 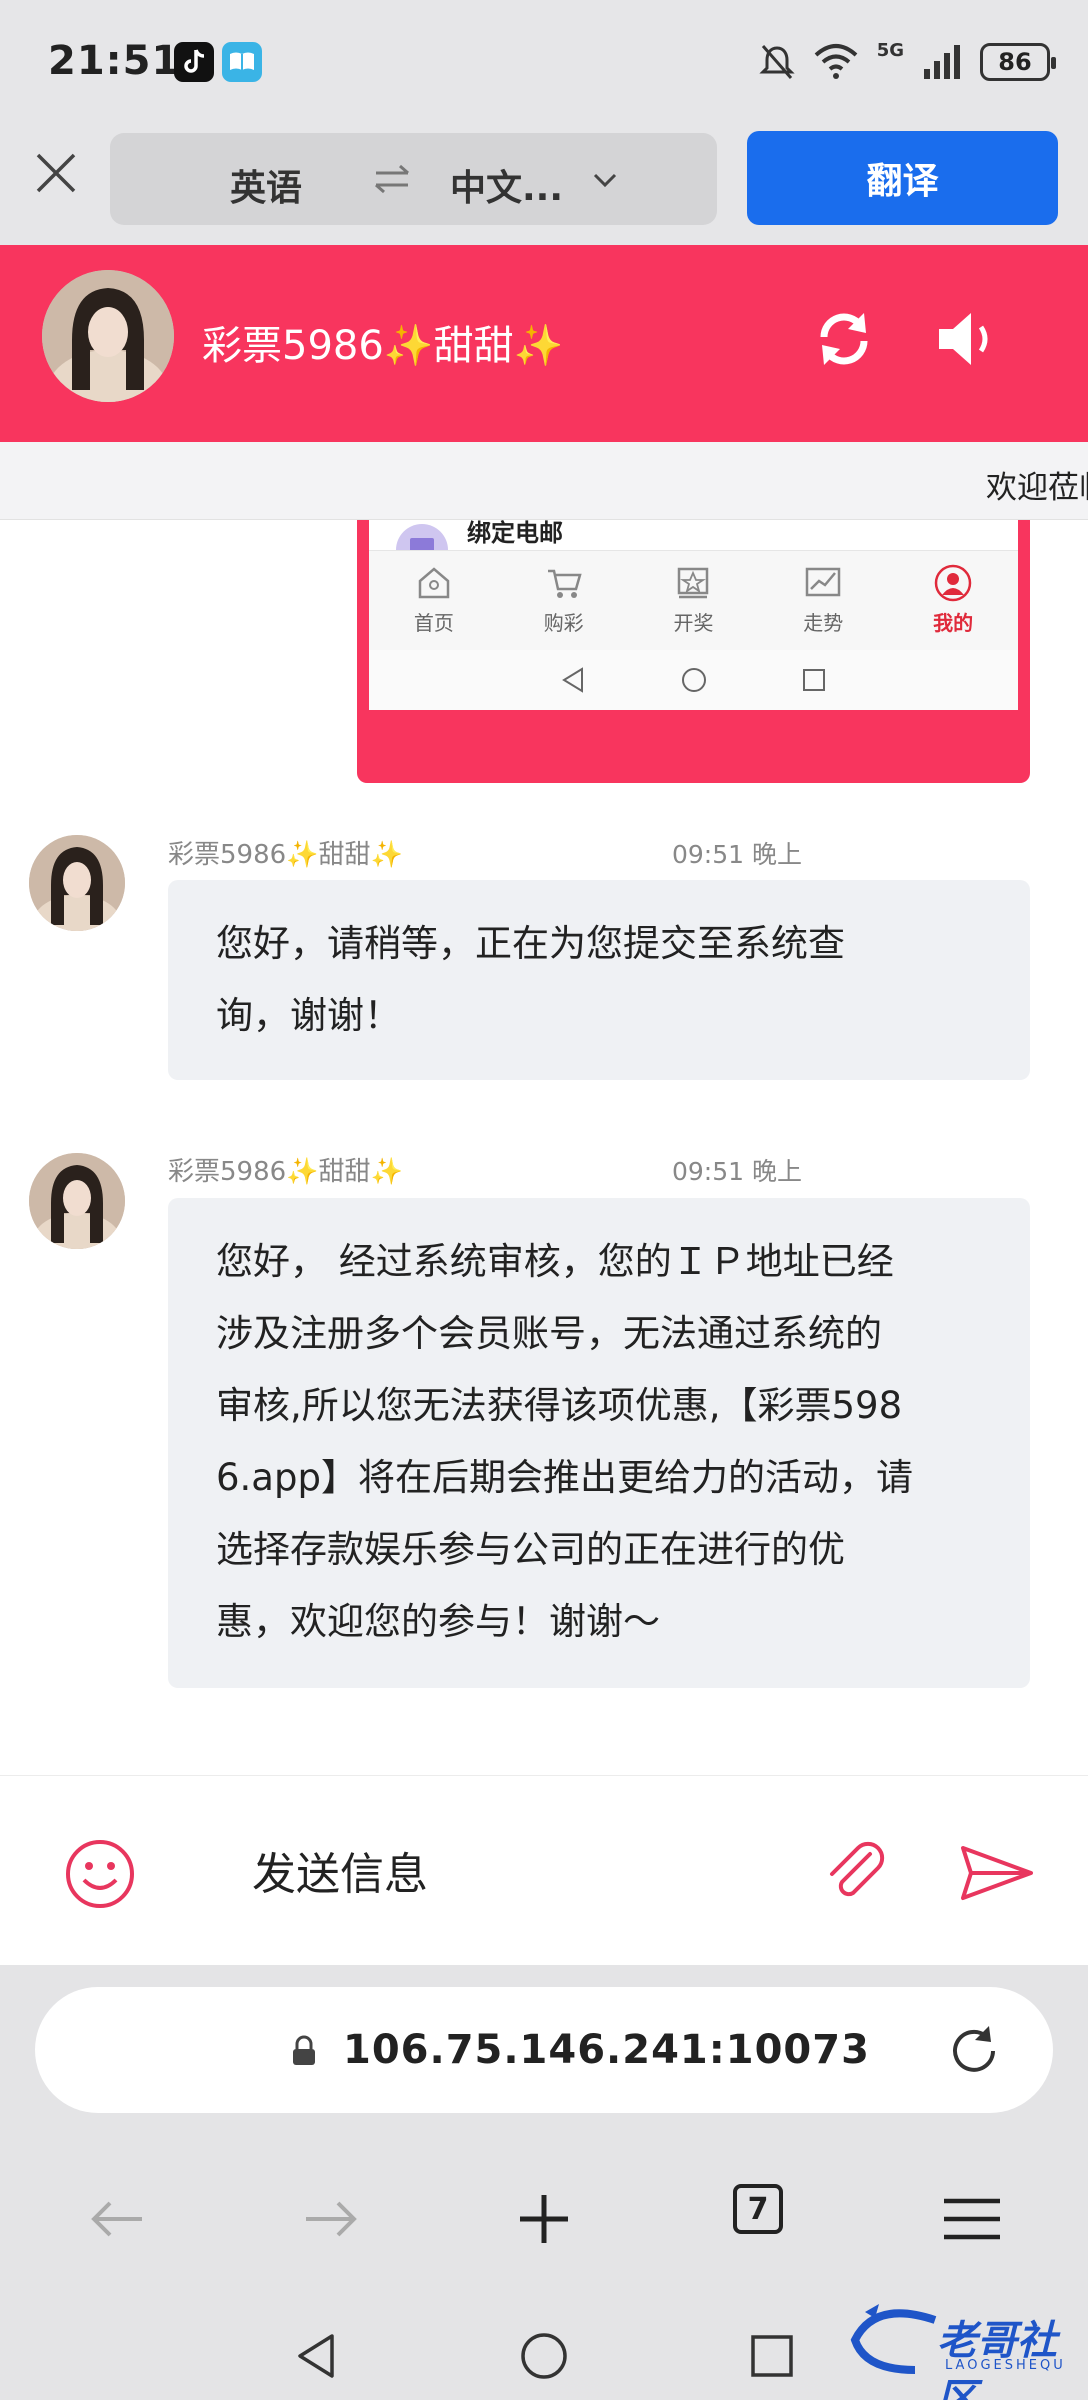 I want to click on trend-icon, so click(x=823, y=582).